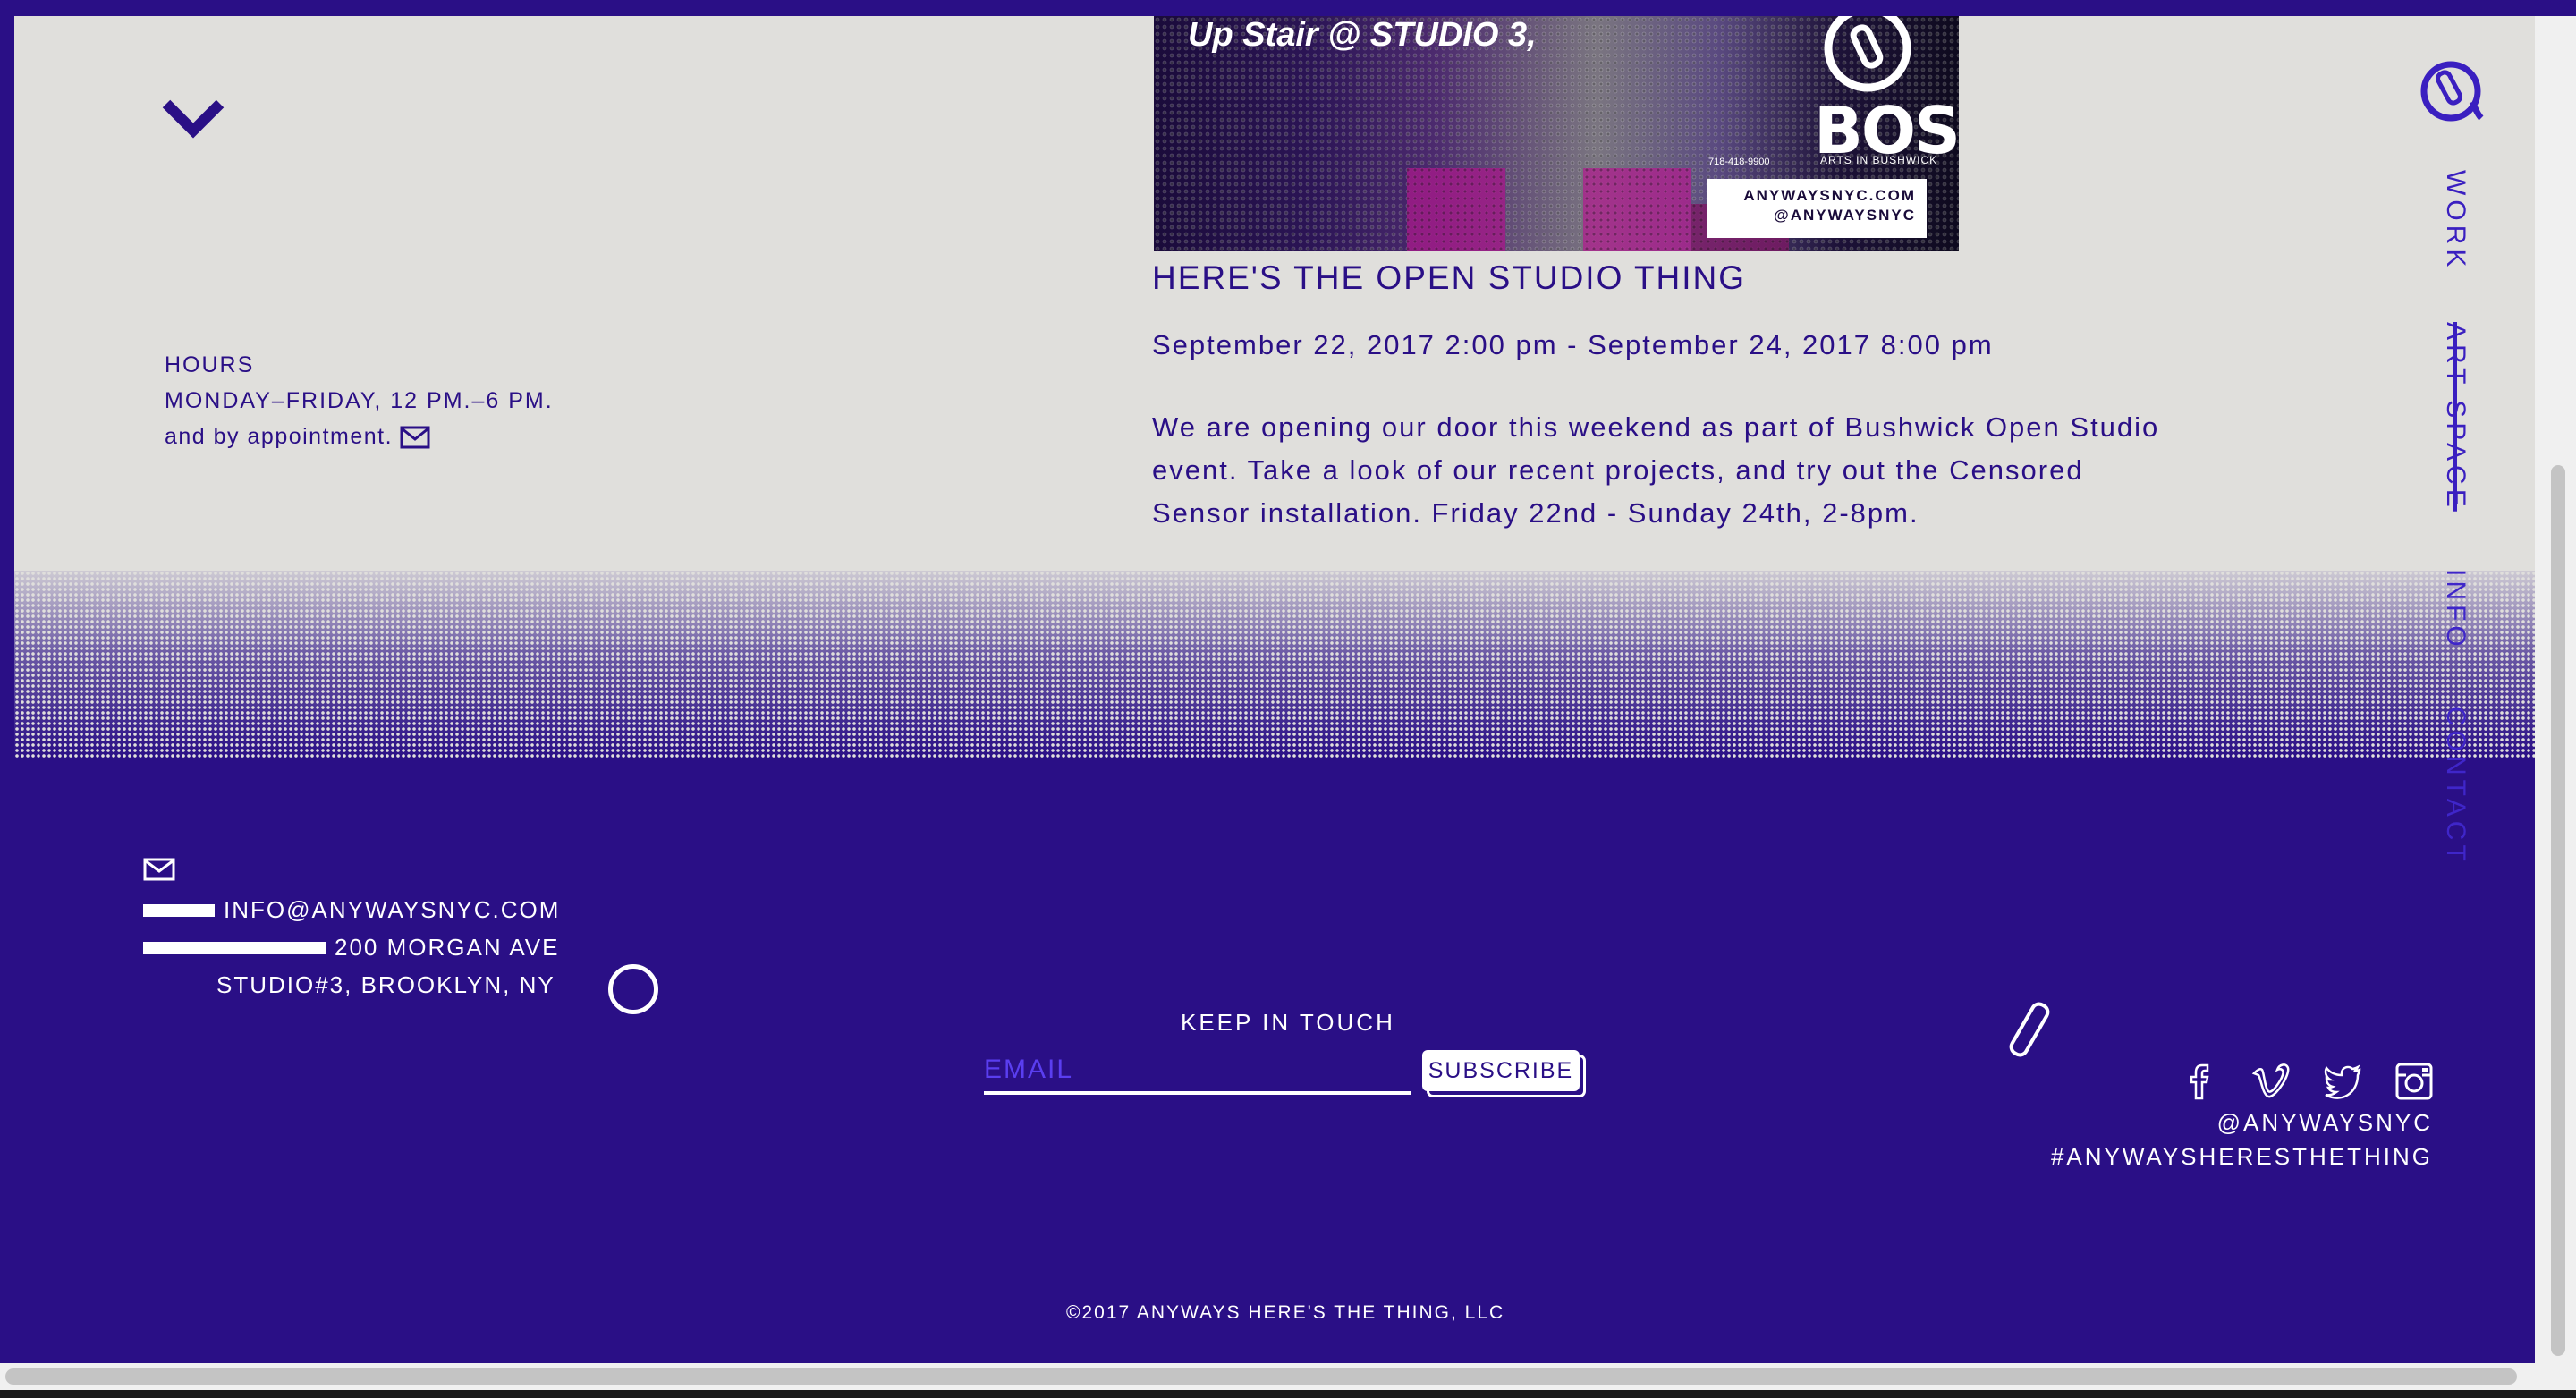 The width and height of the screenshot is (2576, 1398). I want to click on poster-logo-icon, so click(1867, 54).